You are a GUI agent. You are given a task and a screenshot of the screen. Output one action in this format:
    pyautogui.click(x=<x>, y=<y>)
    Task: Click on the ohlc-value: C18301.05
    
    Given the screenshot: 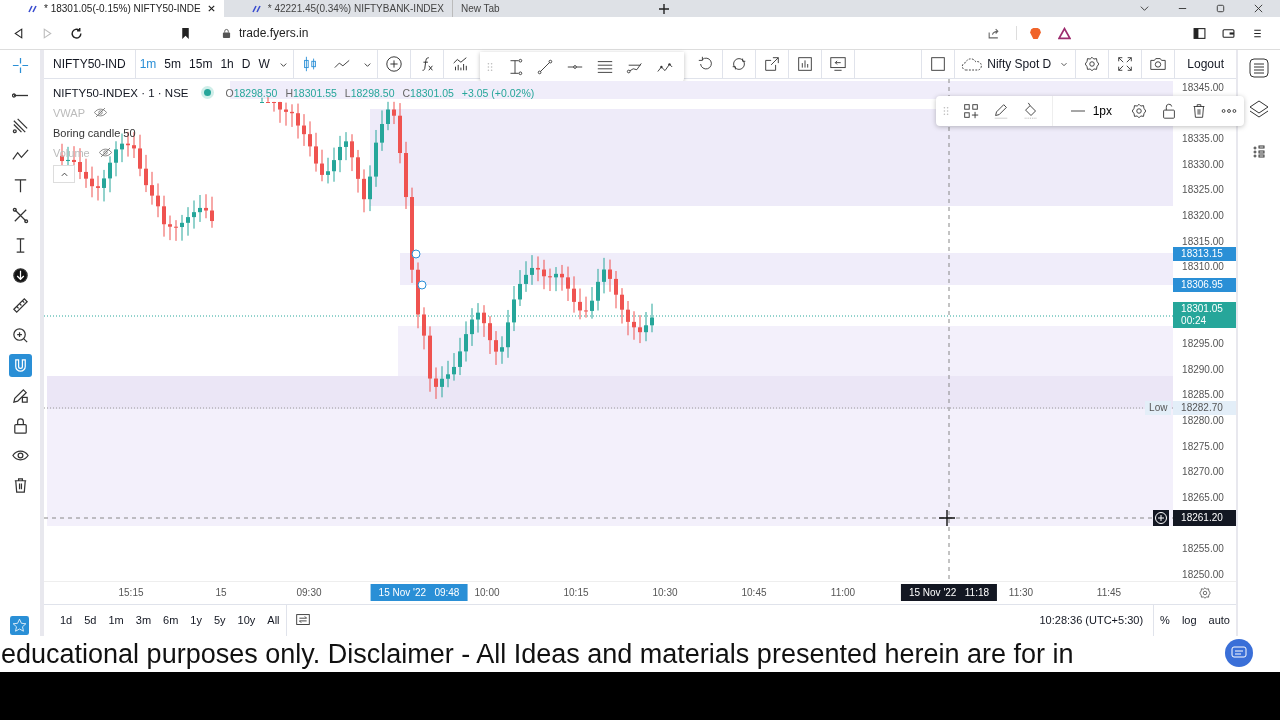 What is the action you would take?
    pyautogui.click(x=428, y=92)
    